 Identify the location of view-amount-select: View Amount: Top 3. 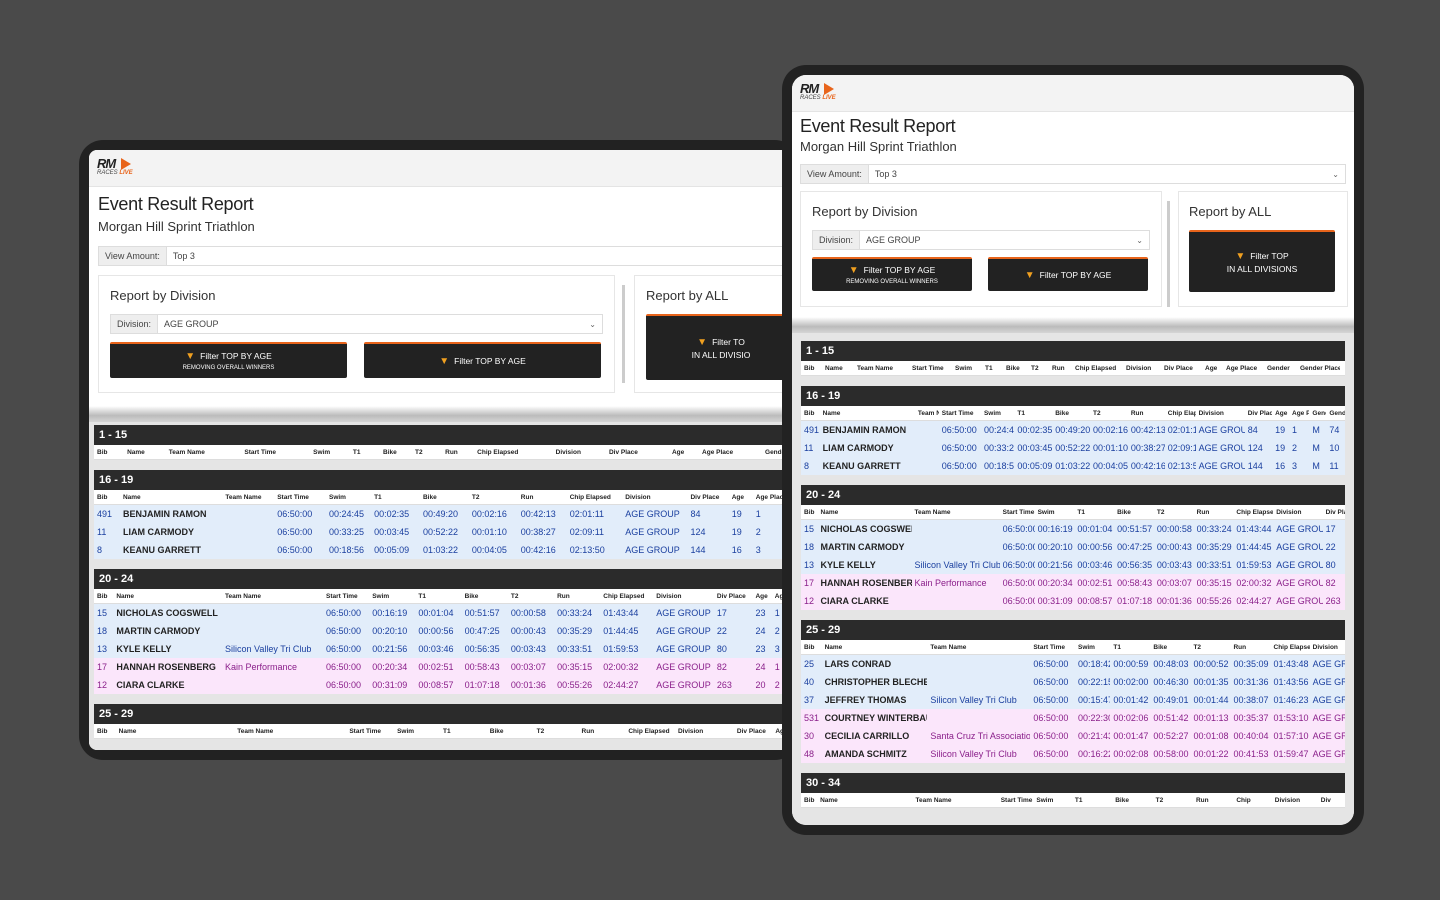
(448, 256).